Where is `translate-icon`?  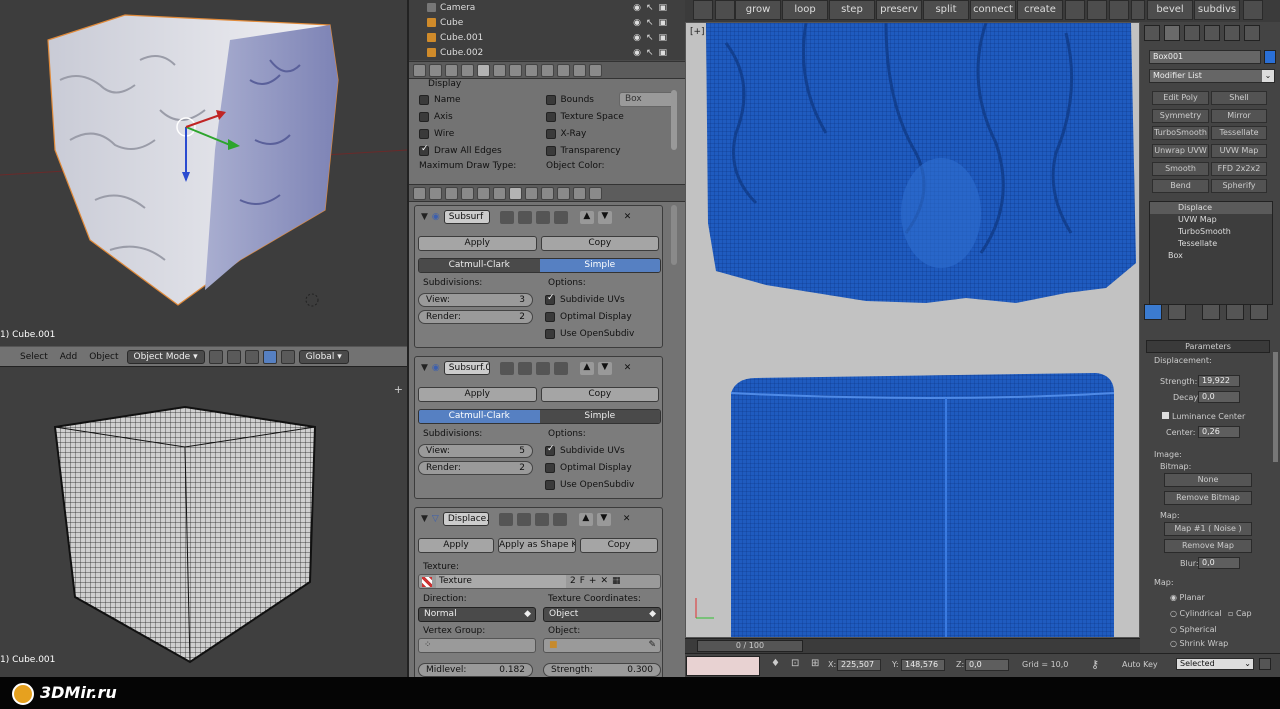
translate-icon is located at coordinates (269, 356).